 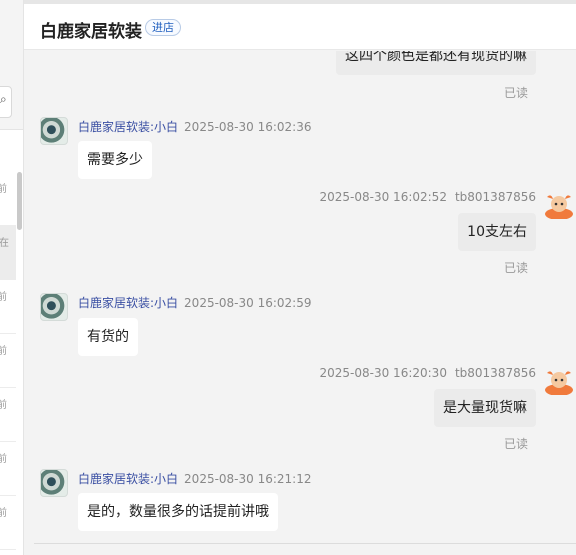 I want to click on message-meta: 白鹿家居软装:小白 2025-08-30 16:02:36, so click(x=195, y=126).